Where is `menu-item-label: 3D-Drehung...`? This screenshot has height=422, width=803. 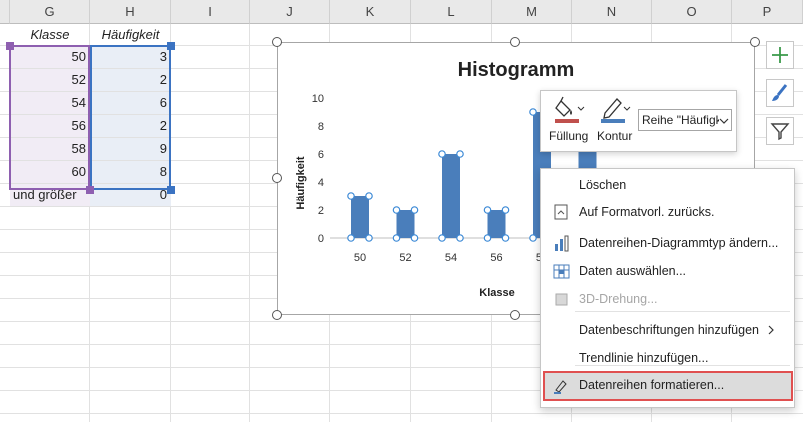
menu-item-label: 3D-Drehung... is located at coordinates (618, 299).